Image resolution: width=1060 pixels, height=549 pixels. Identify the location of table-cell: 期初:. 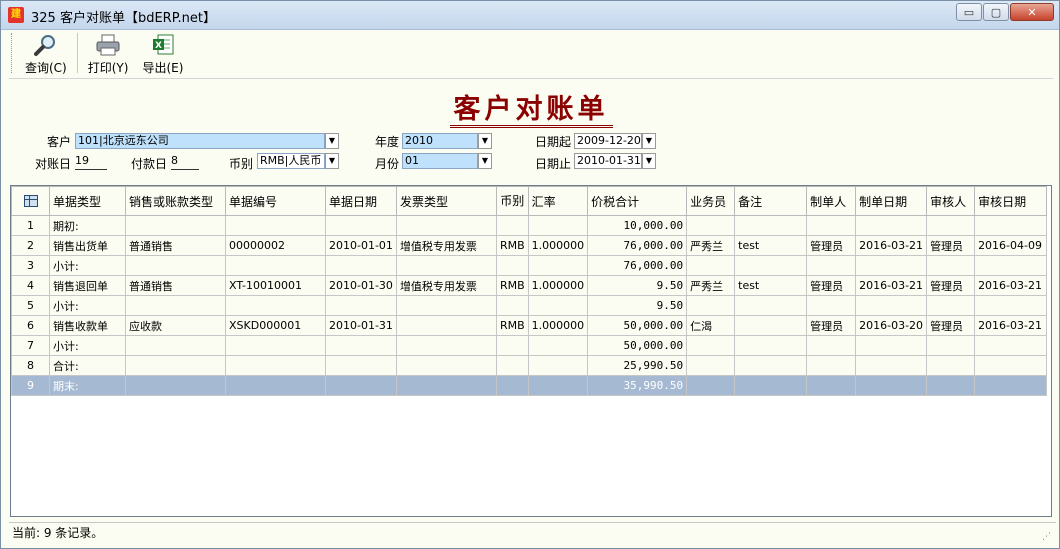
(87, 225).